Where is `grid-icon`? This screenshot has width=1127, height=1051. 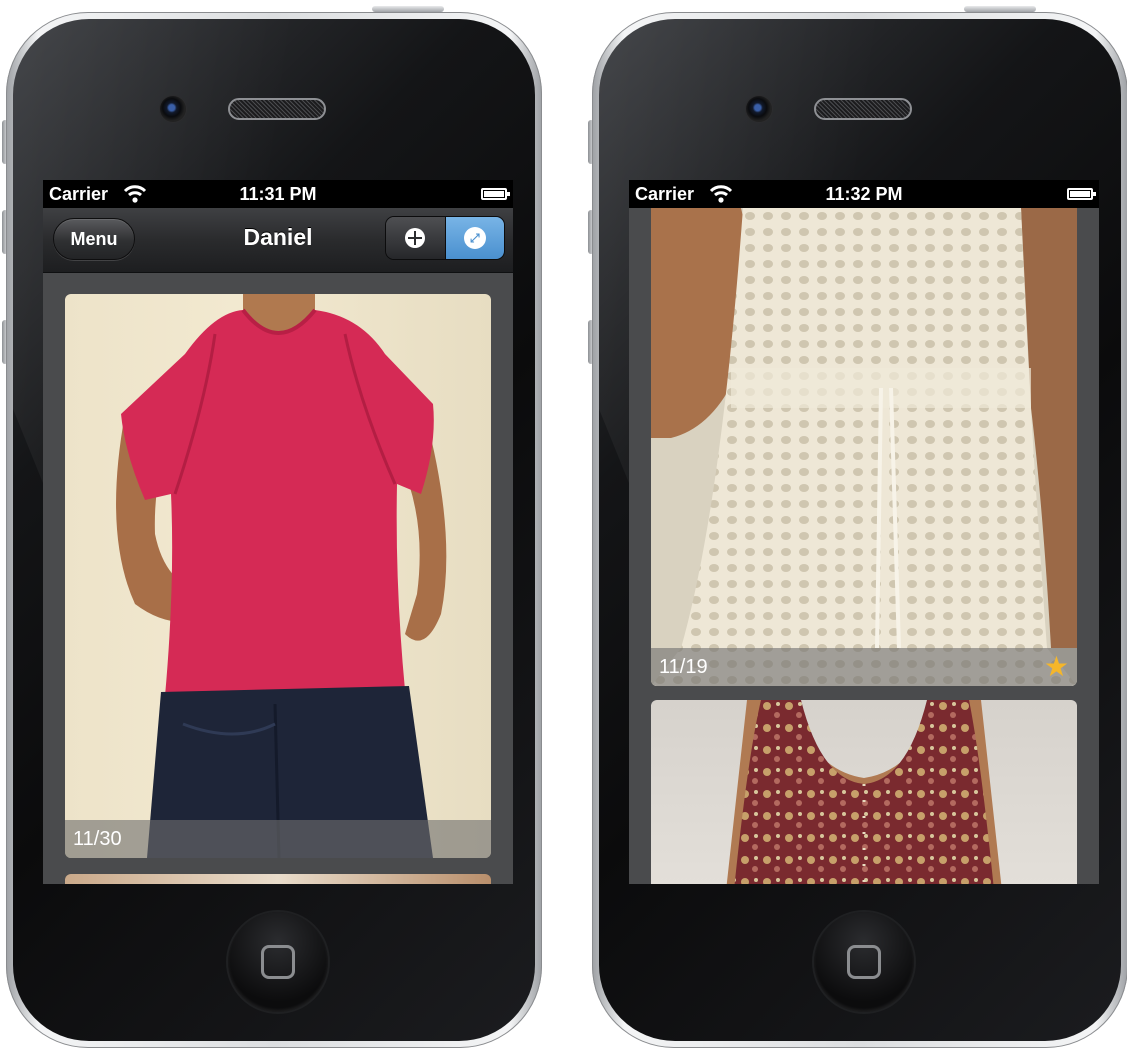
grid-icon is located at coordinates (415, 238).